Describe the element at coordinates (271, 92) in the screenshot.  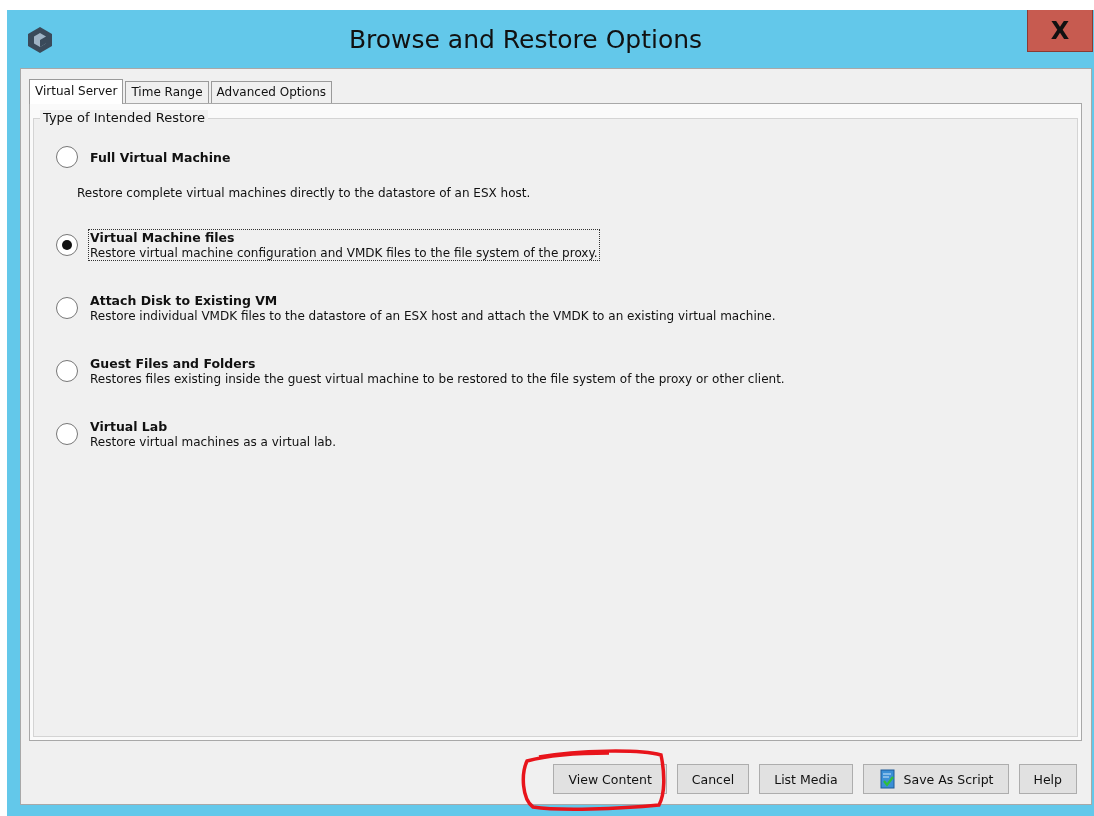
I see `tab: Advanced Options` at that location.